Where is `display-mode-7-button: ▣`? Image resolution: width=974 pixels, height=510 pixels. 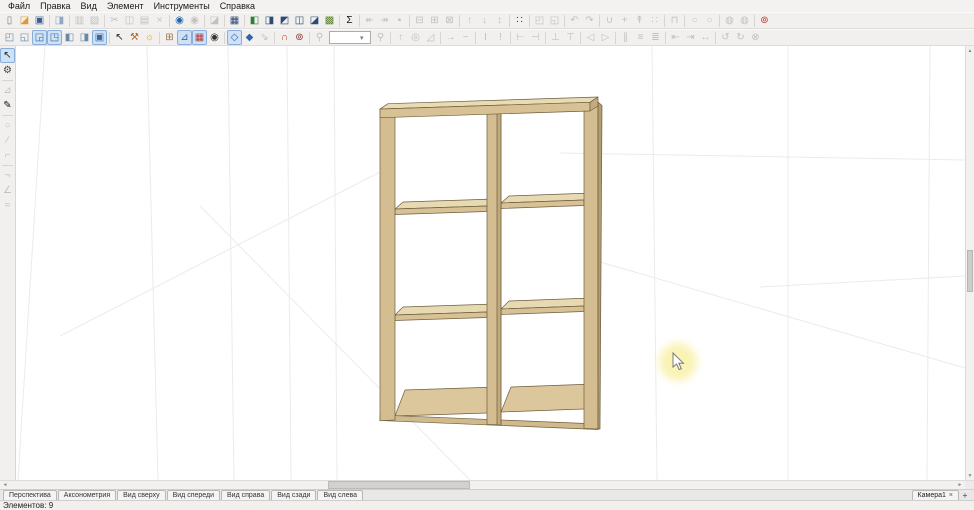 display-mode-7-button: ▣ is located at coordinates (99, 37).